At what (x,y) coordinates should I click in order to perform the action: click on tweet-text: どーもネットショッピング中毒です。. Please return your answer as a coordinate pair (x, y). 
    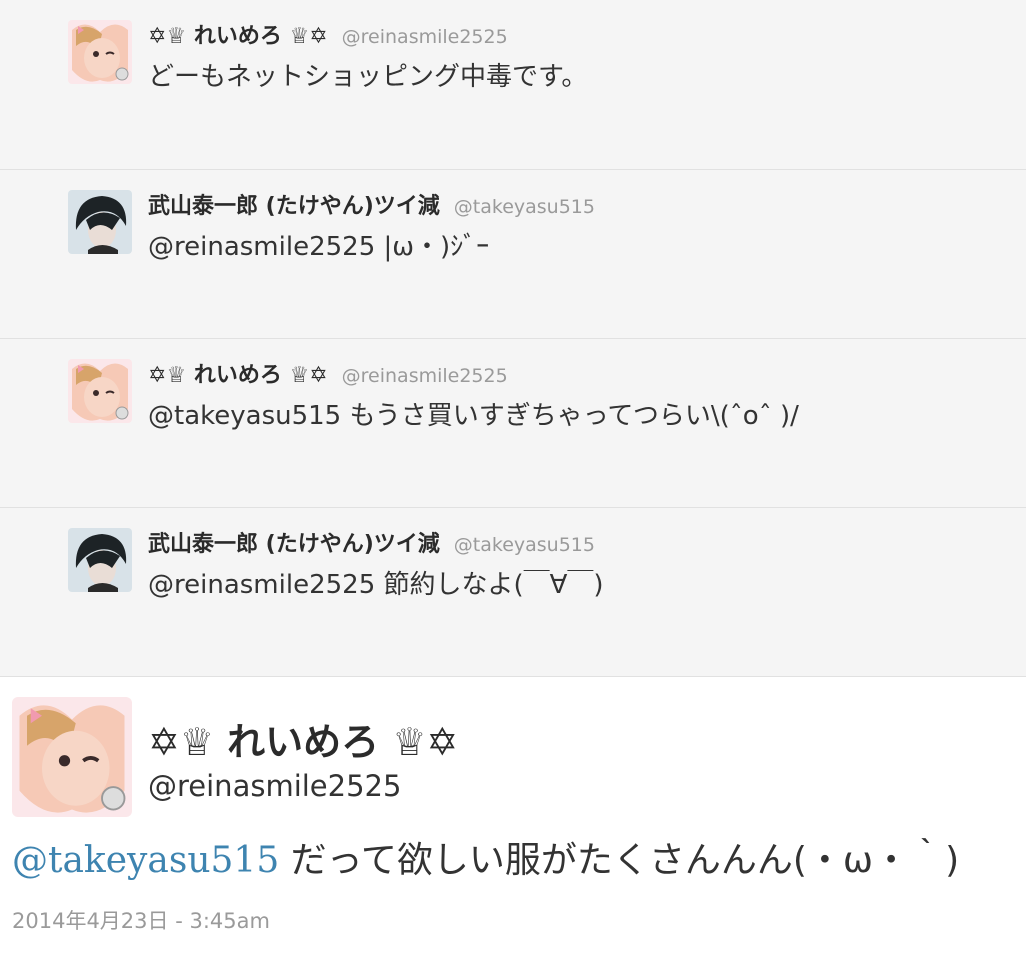
    Looking at the image, I should click on (368, 77).